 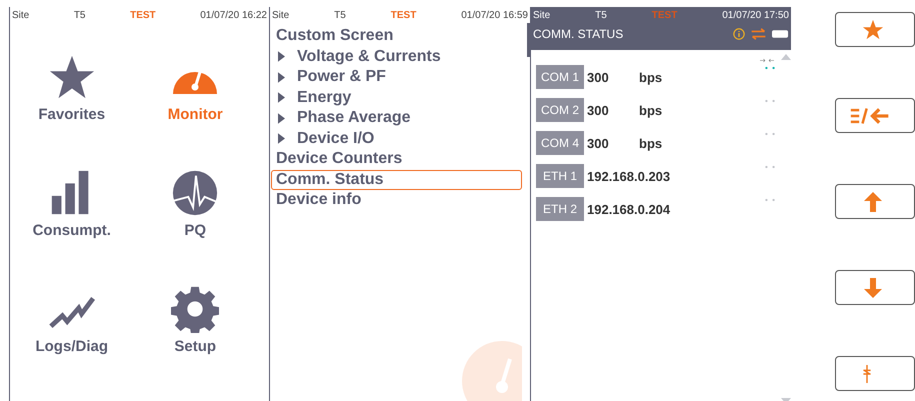 What do you see at coordinates (195, 82) in the screenshot?
I see `gauge-icon` at bounding box center [195, 82].